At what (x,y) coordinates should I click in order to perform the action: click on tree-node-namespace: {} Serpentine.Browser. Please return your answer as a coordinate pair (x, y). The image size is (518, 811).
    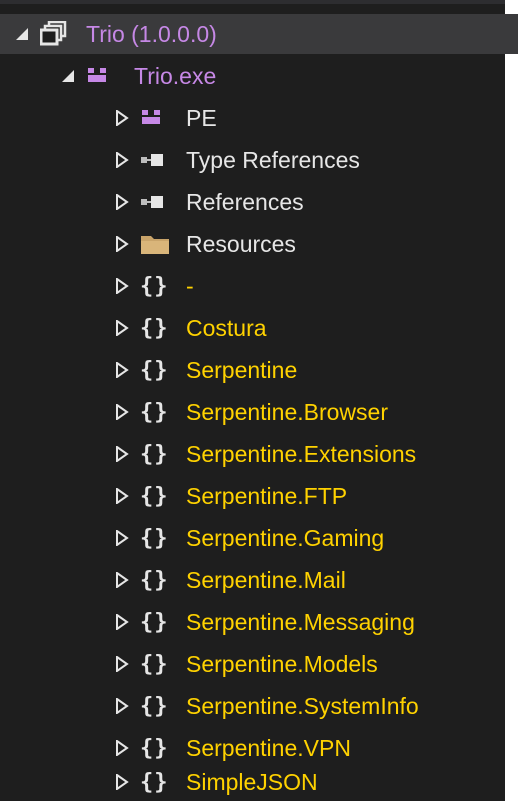
    Looking at the image, I should click on (194, 412).